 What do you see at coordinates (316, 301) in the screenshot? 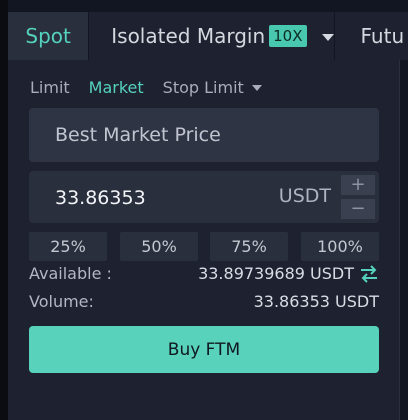
I see `volume-value: 33.86353 USDT` at bounding box center [316, 301].